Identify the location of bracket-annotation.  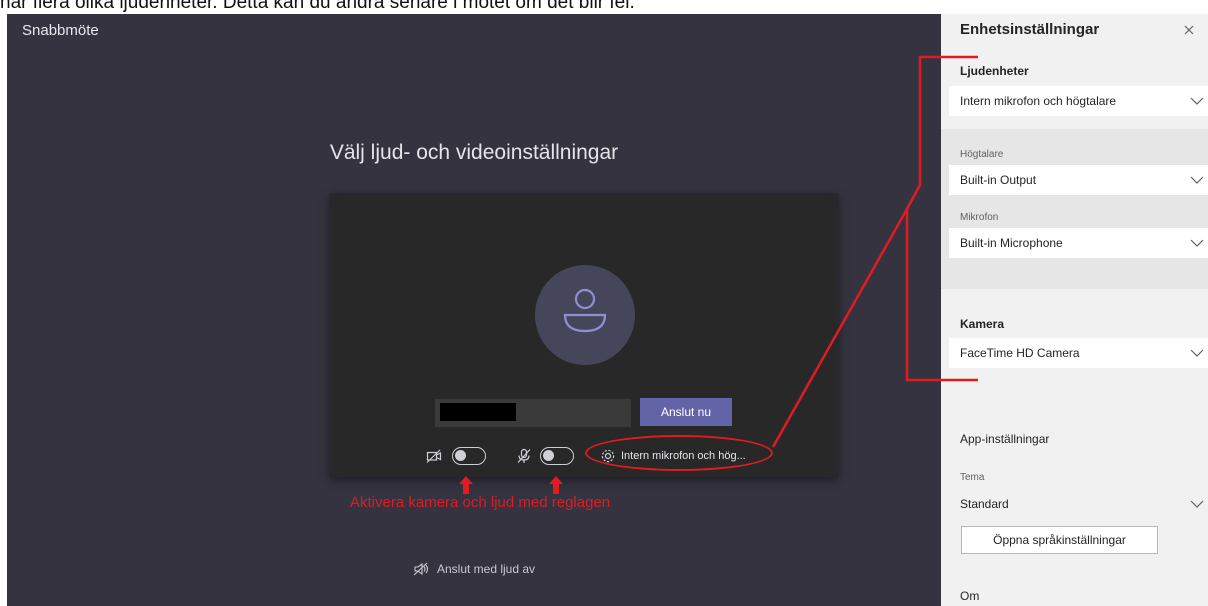
(941, 218).